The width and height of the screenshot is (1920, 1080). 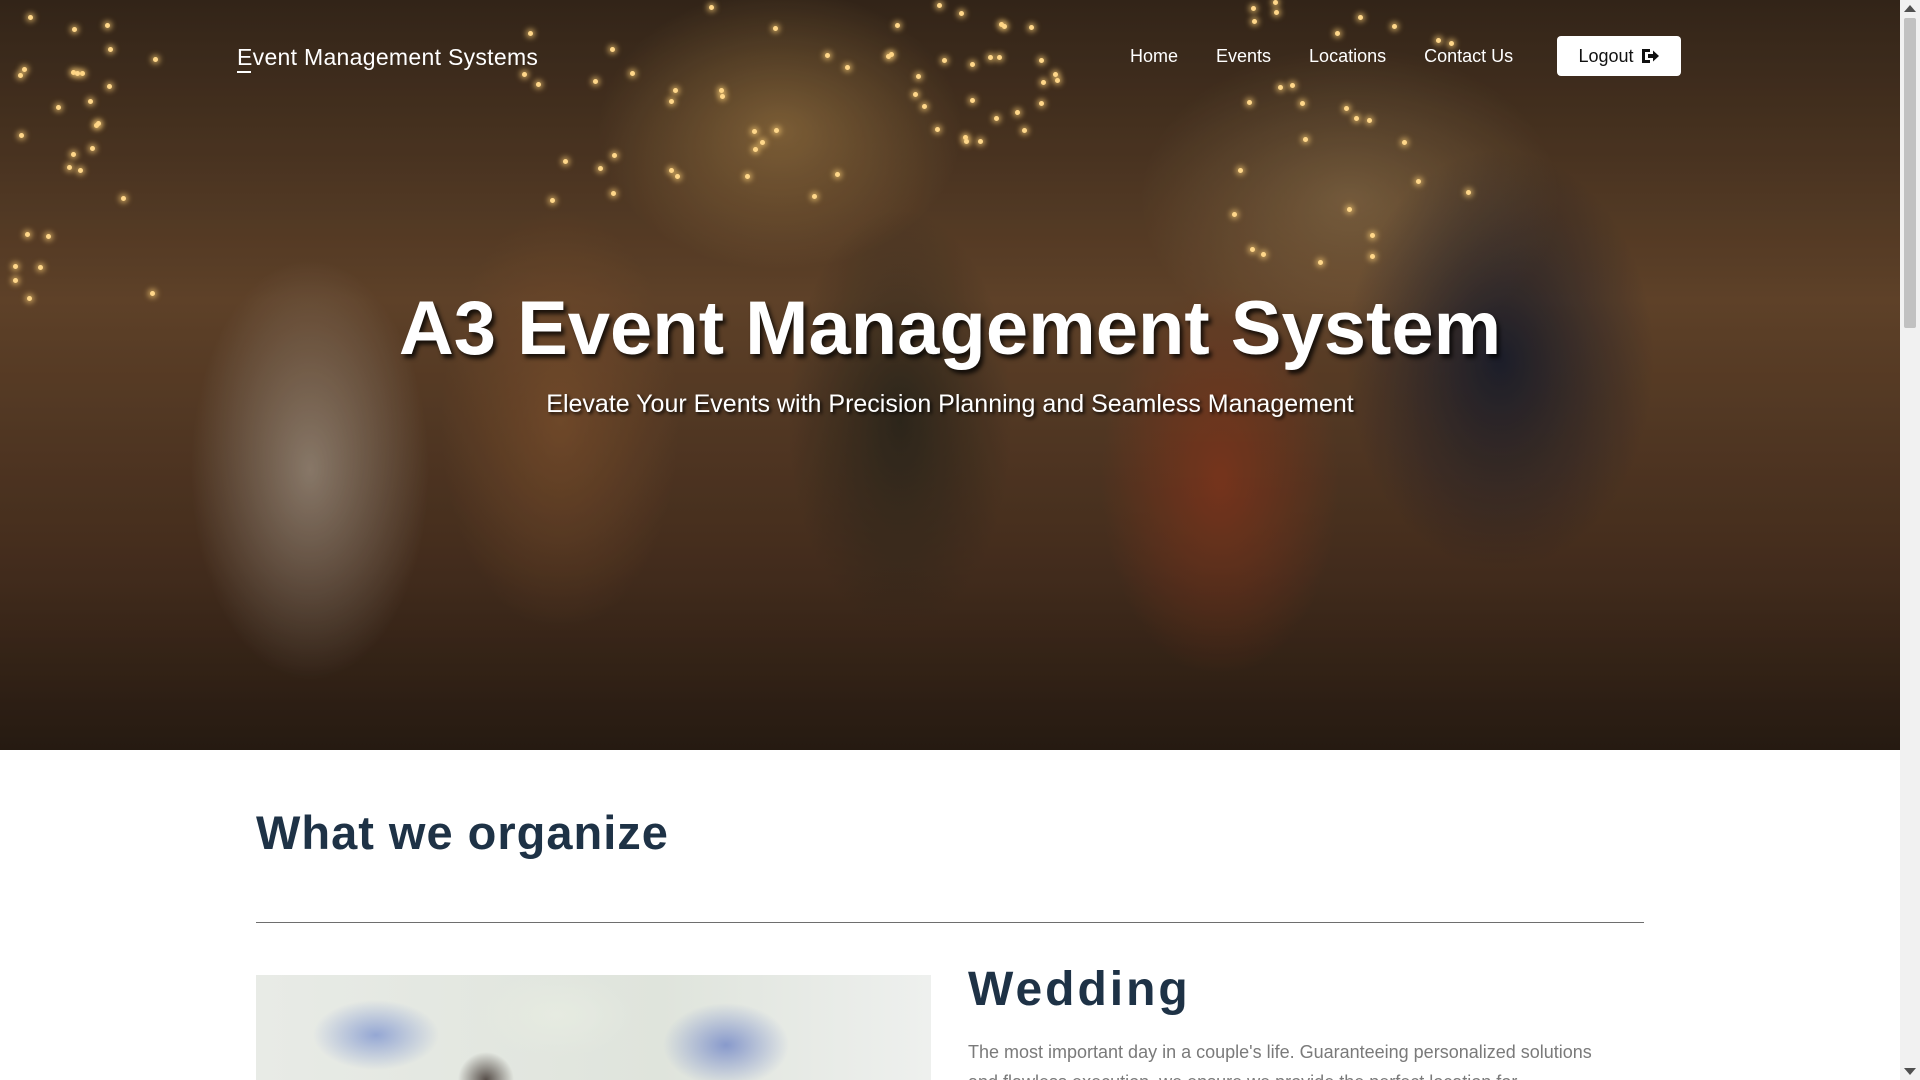 I want to click on nav-link-home: Home, so click(x=1154, y=56).